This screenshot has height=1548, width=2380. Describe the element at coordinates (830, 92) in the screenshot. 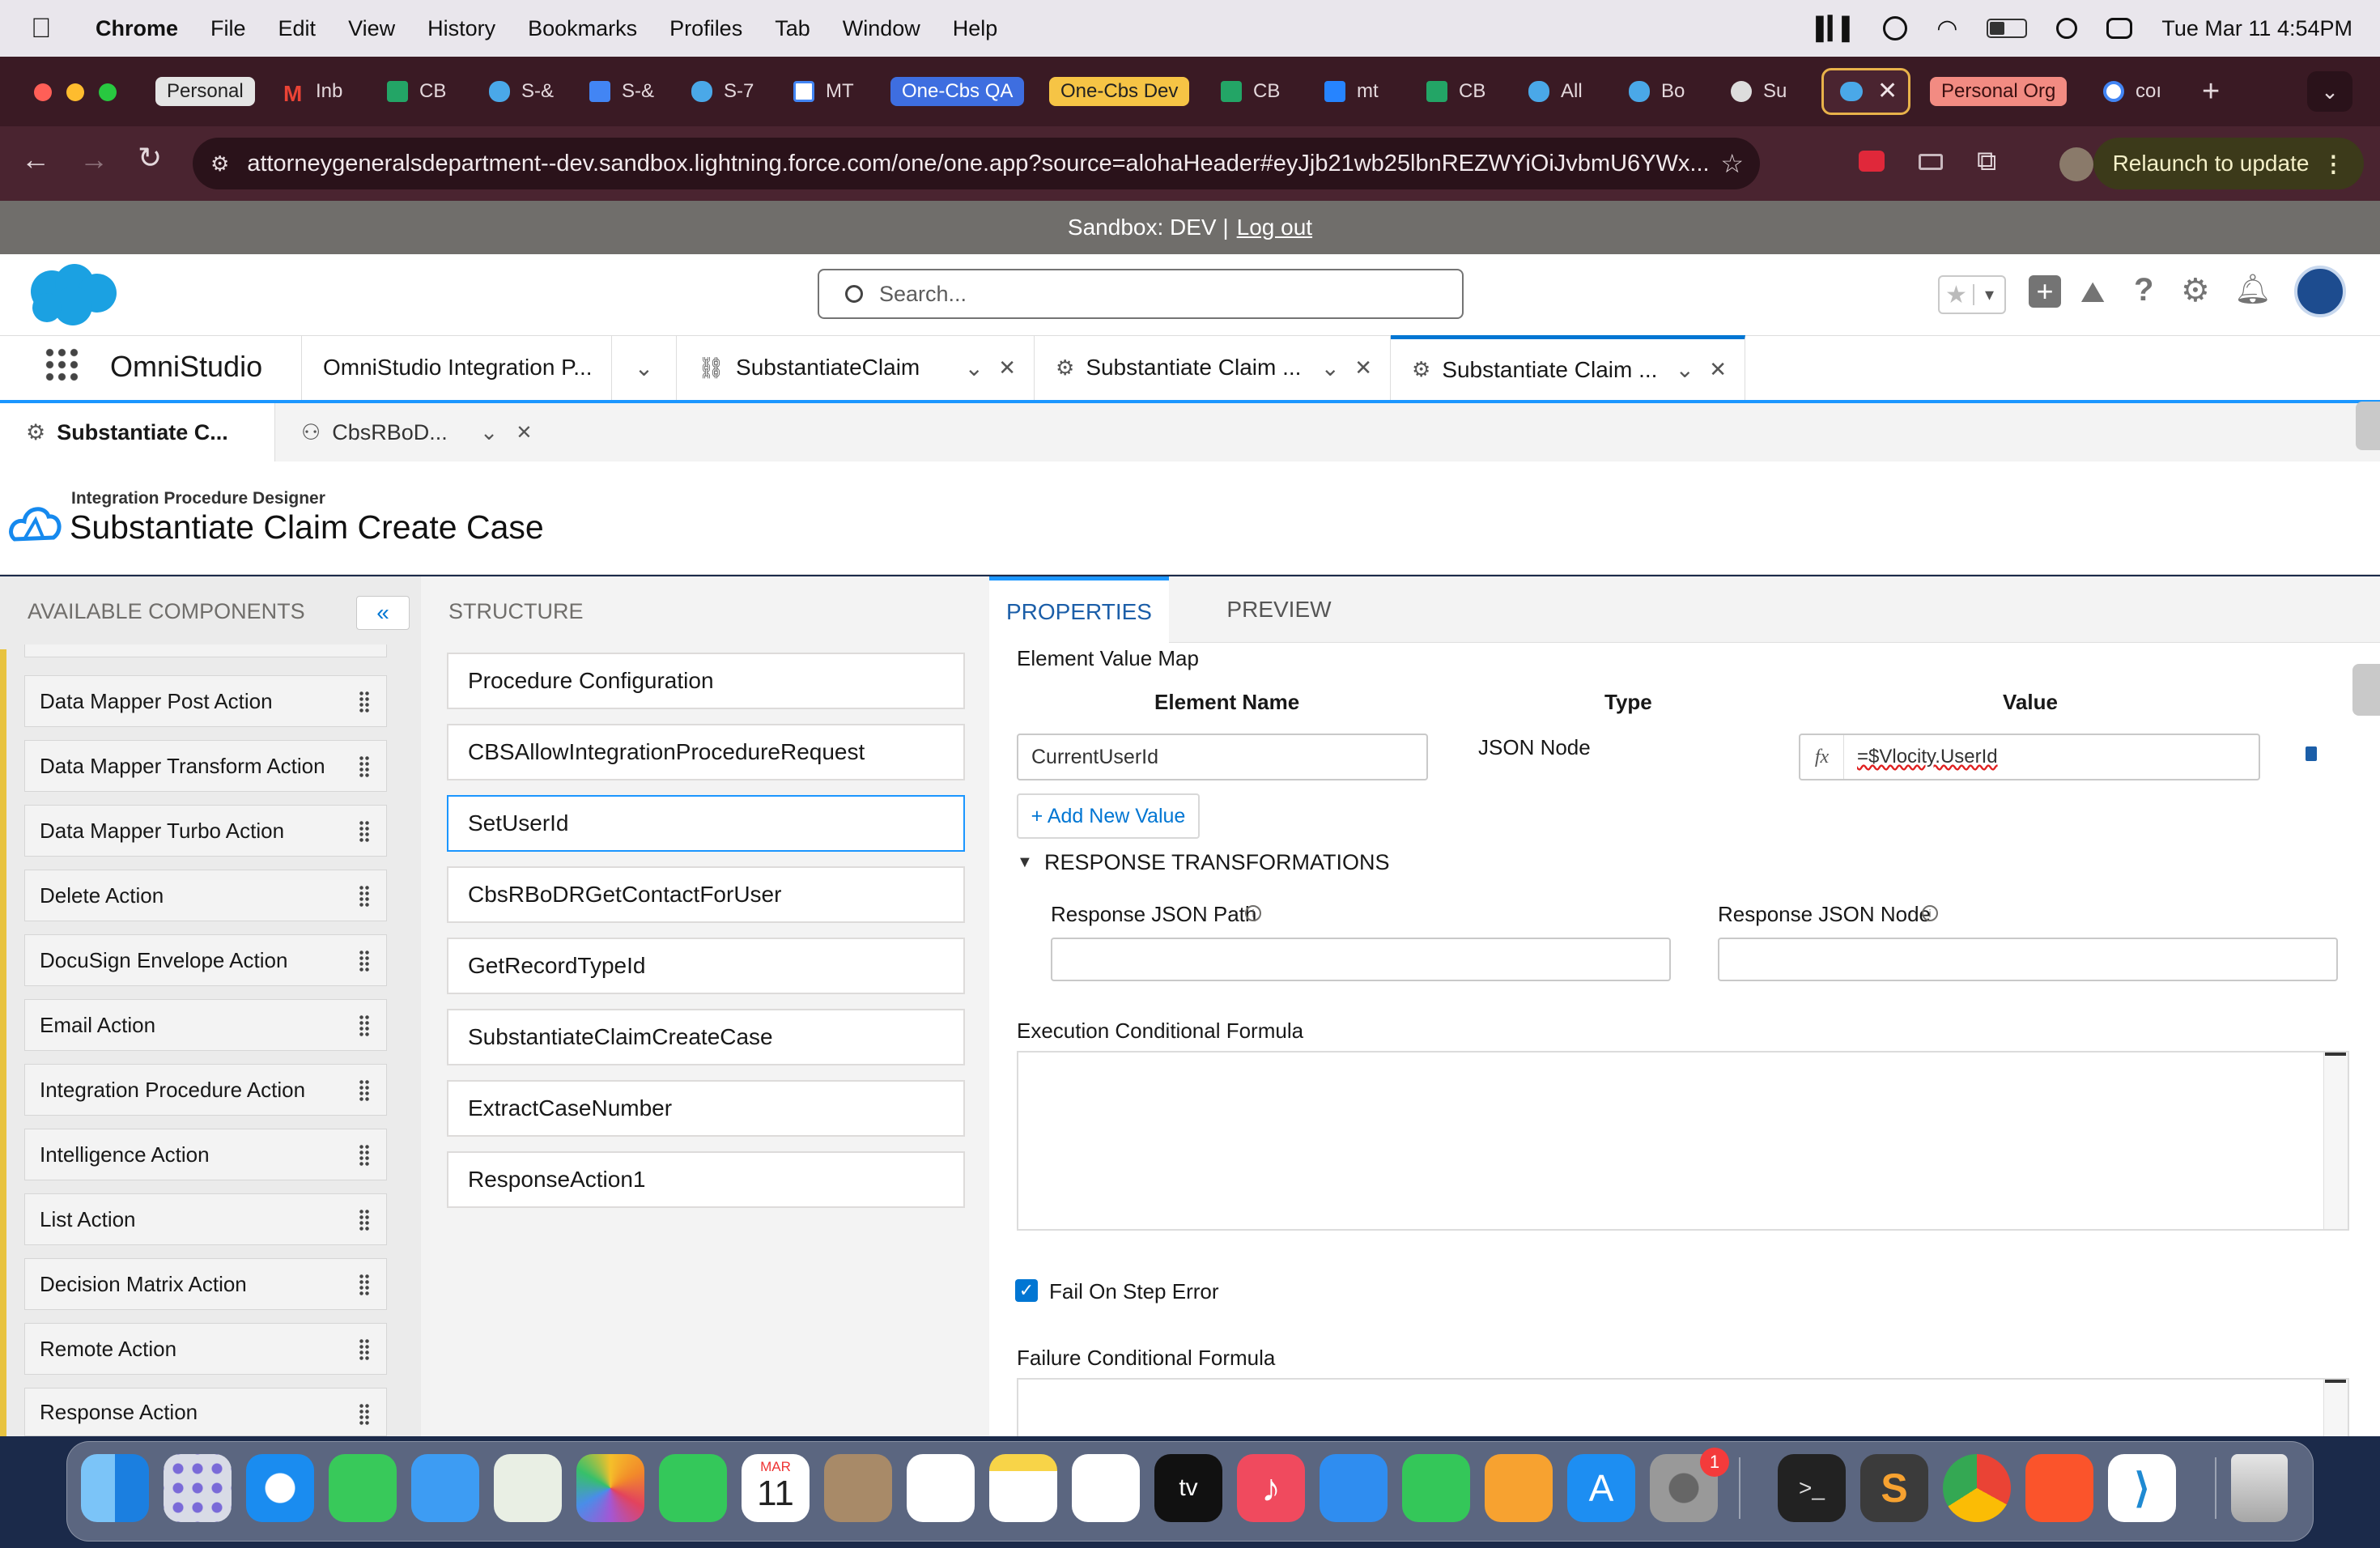

I see `browser-tab: MT` at that location.